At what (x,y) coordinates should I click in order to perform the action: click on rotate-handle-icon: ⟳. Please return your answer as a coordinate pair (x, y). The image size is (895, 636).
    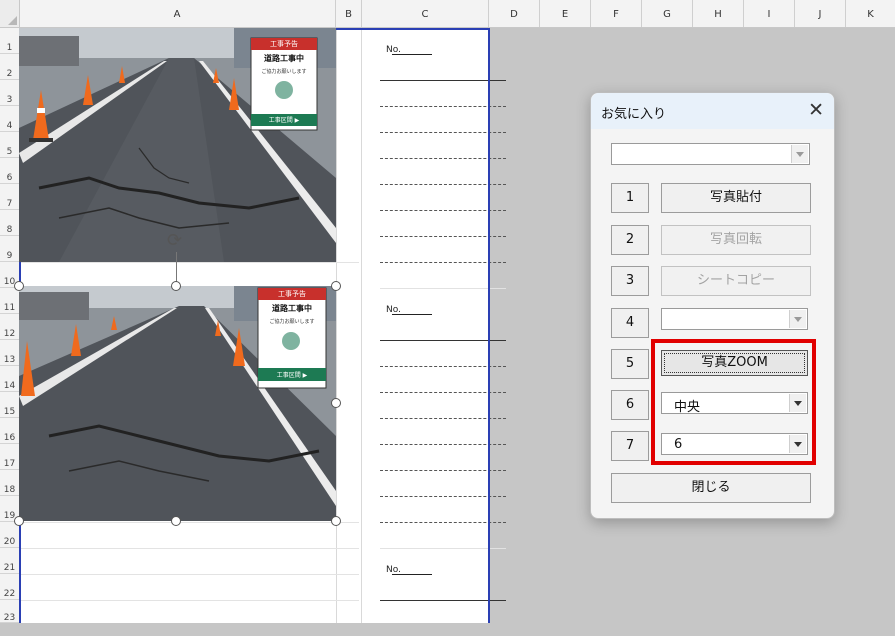
    Looking at the image, I should click on (174, 240).